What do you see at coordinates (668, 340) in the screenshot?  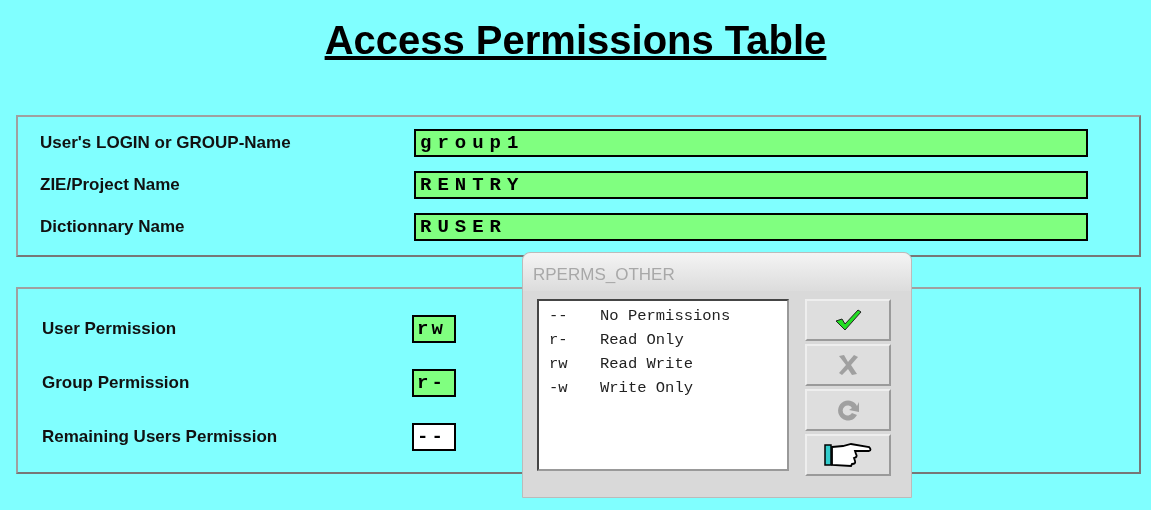 I see `list-item: r- Read Only` at bounding box center [668, 340].